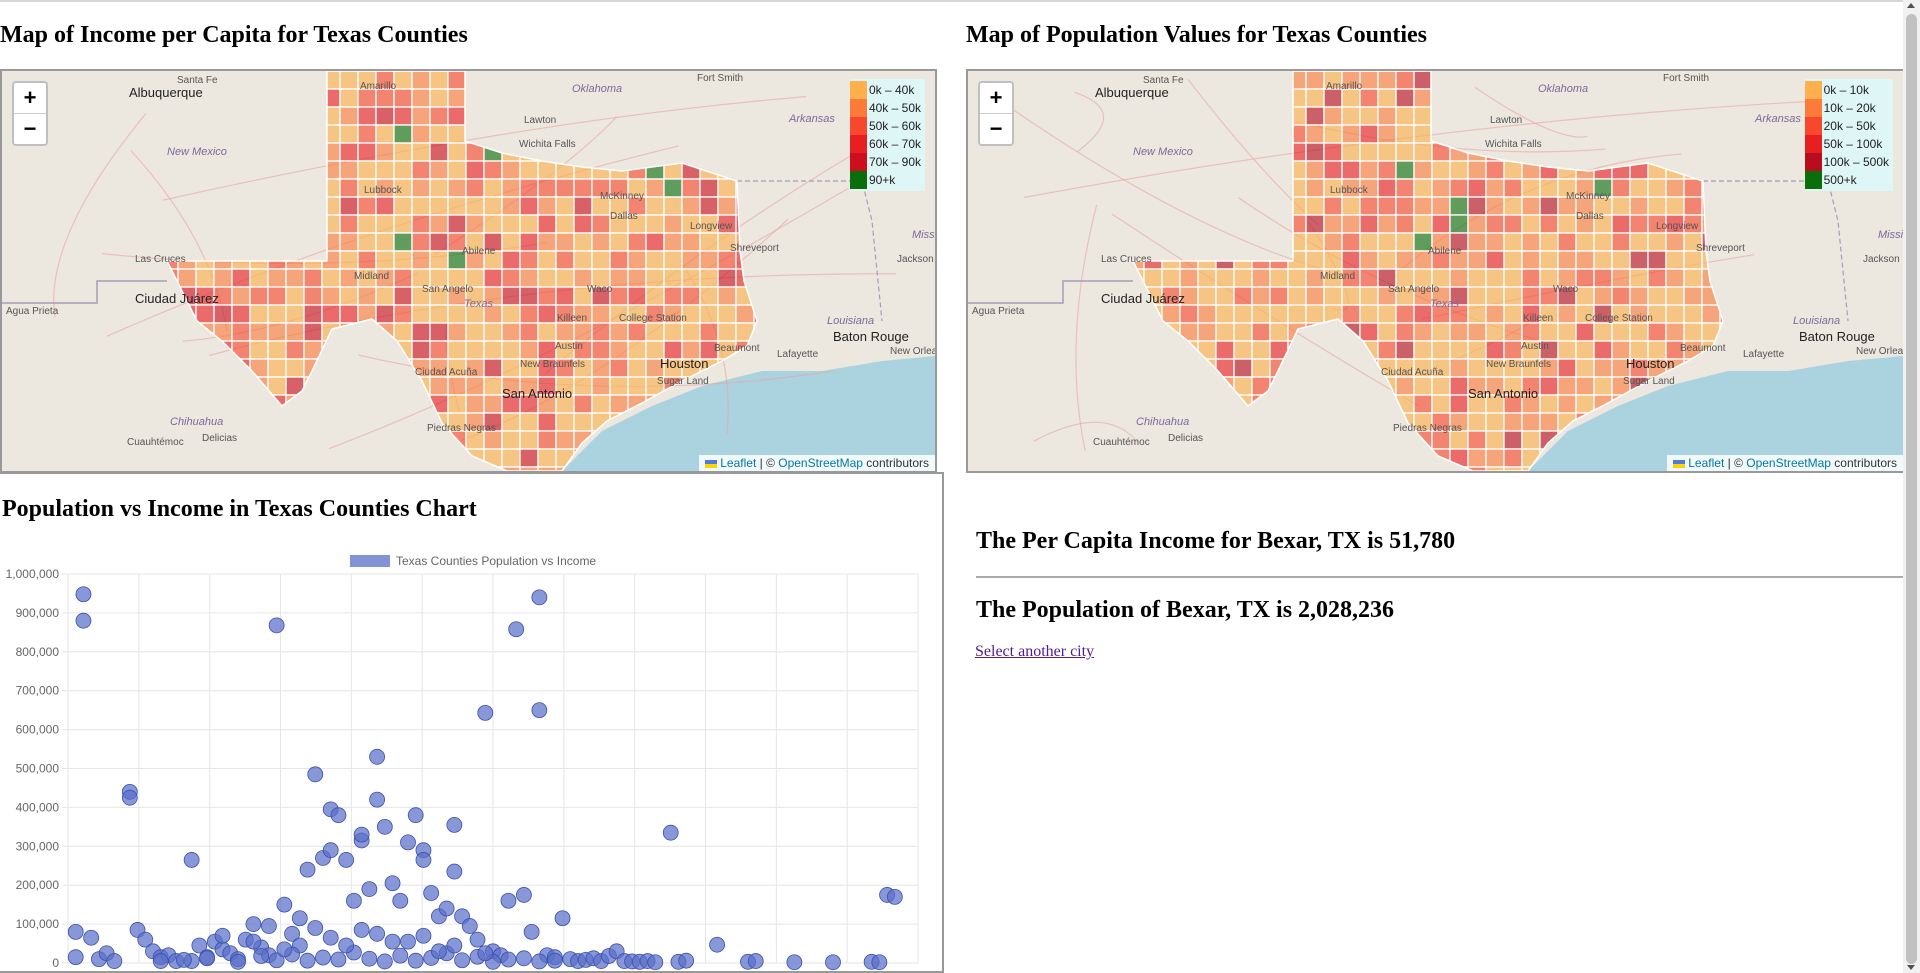  I want to click on chart-legend: Texas Counties Population vs Income, so click(473, 561).